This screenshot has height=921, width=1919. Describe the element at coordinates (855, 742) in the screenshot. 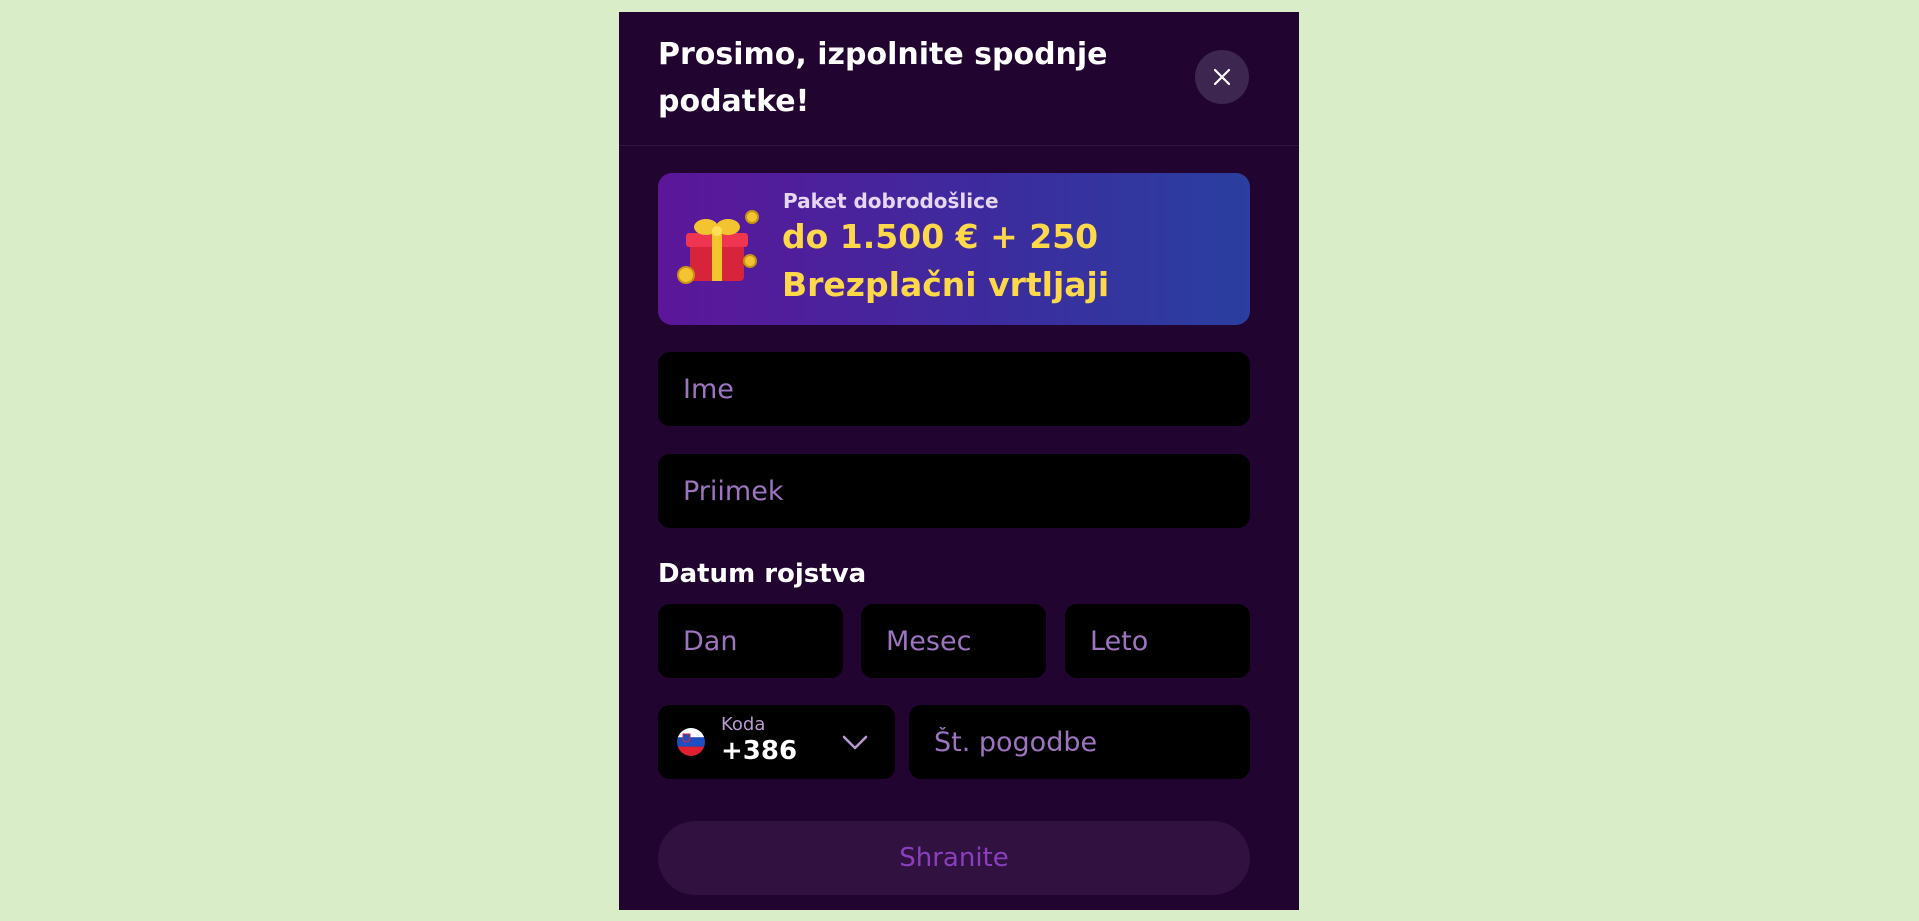

I see `chevron-down-icon` at that location.